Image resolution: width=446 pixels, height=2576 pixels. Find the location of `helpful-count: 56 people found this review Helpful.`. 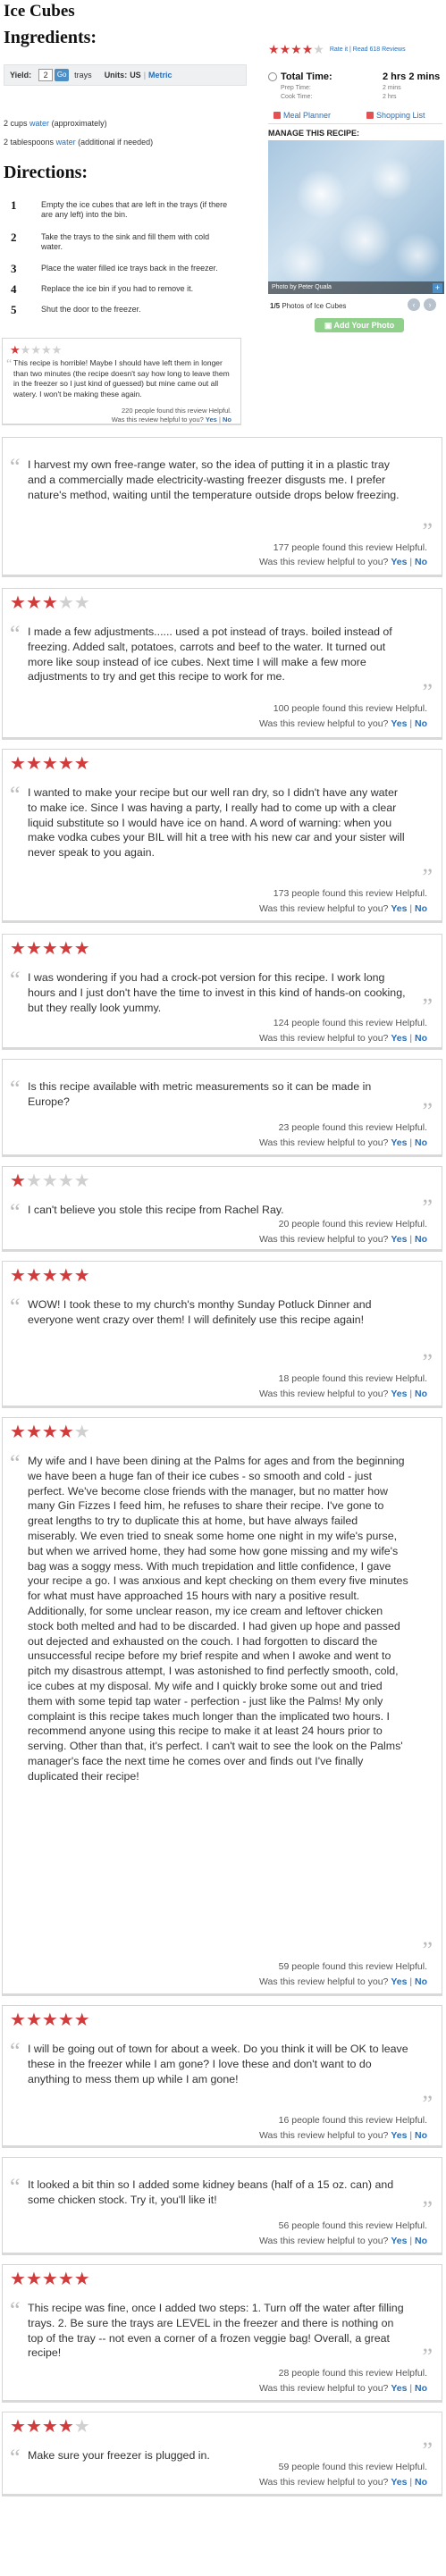

helpful-count: 56 people found this review Helpful. is located at coordinates (352, 2225).